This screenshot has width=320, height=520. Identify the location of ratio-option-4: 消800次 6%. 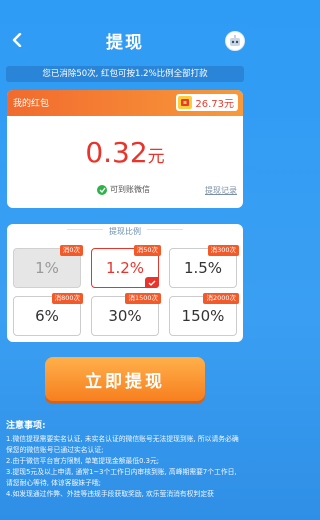
(48, 314).